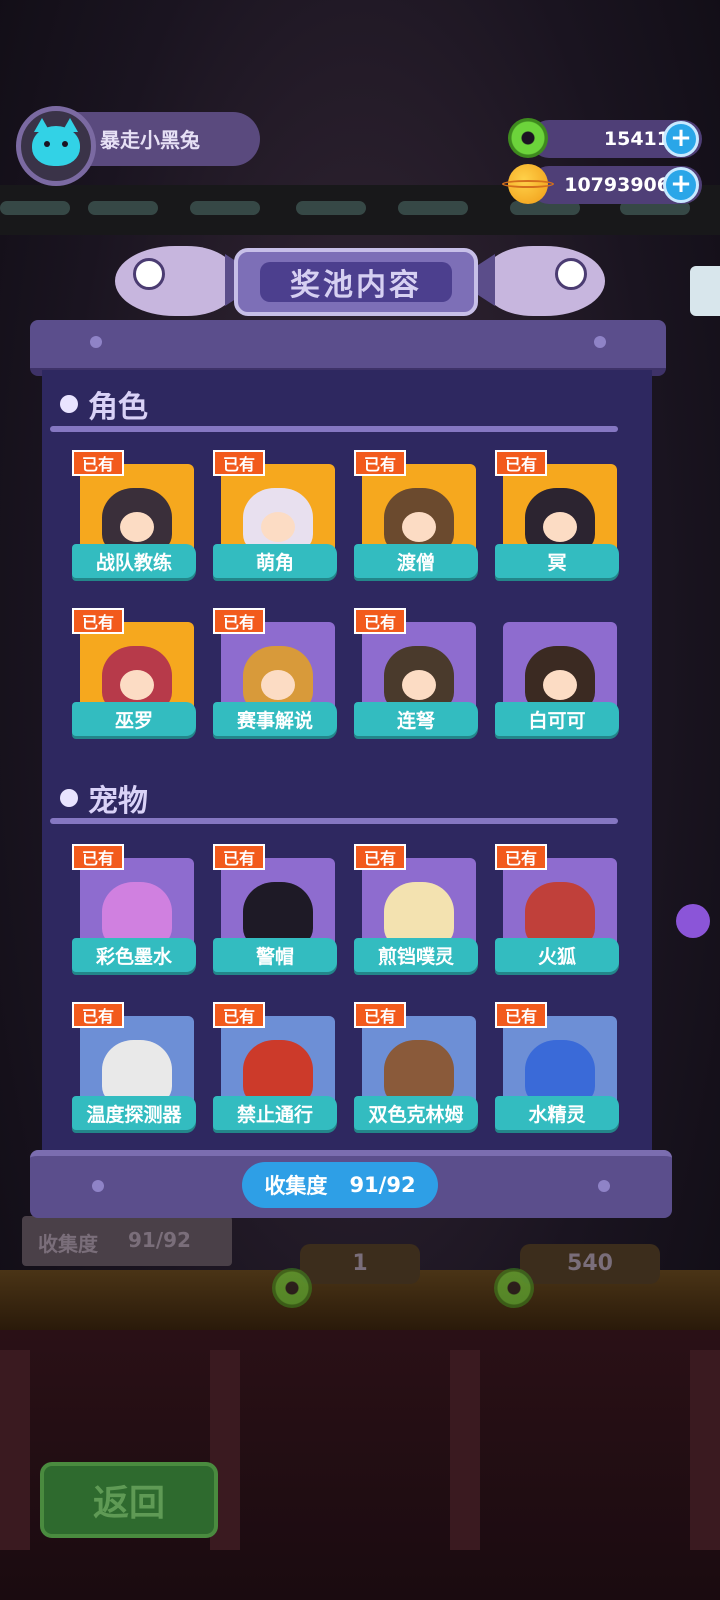 This screenshot has height=1600, width=720. What do you see at coordinates (557, 1066) in the screenshot?
I see `pet-card: 水精灵 已有` at bounding box center [557, 1066].